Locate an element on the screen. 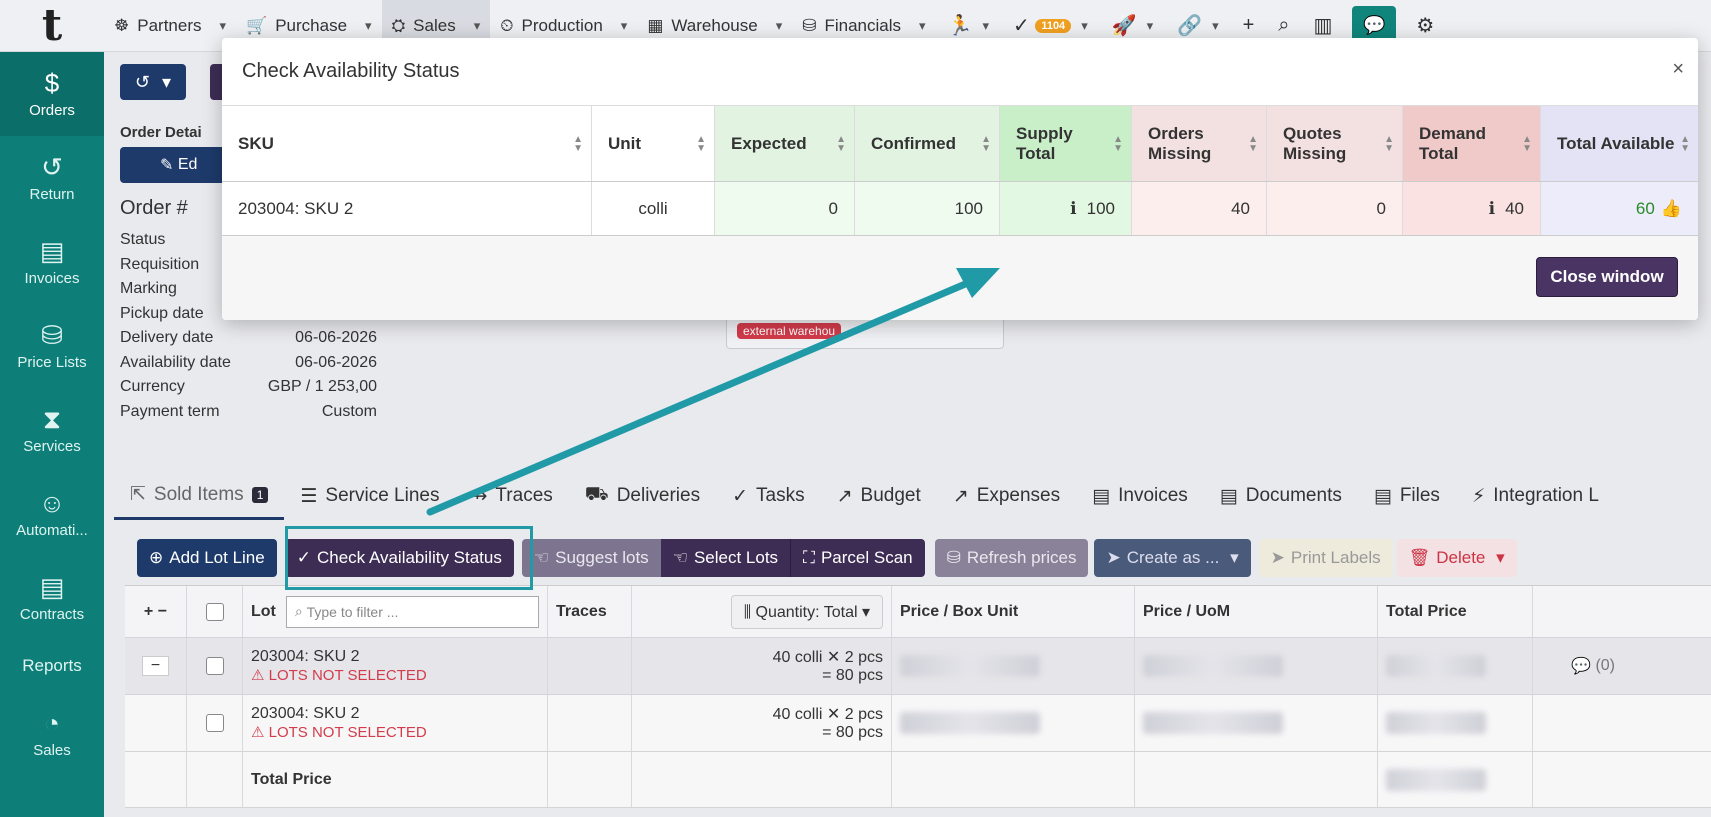 This screenshot has height=817, width=1711. tab-budget: ↗ Budget is located at coordinates (879, 496).